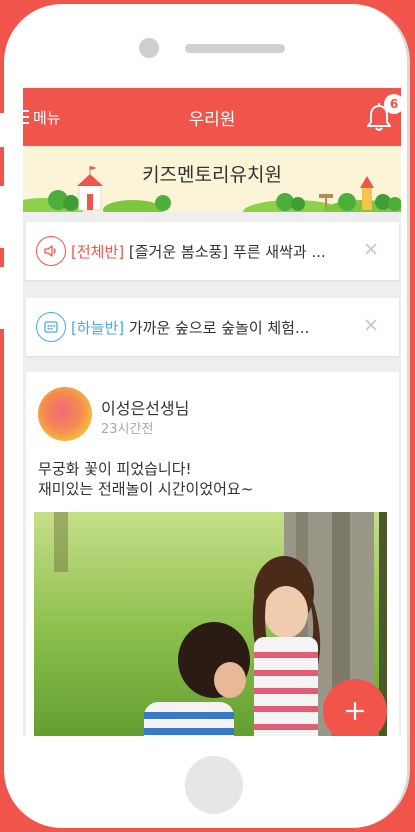 This screenshot has width=415, height=832. I want to click on post-author: 이성은선생님, so click(145, 408).